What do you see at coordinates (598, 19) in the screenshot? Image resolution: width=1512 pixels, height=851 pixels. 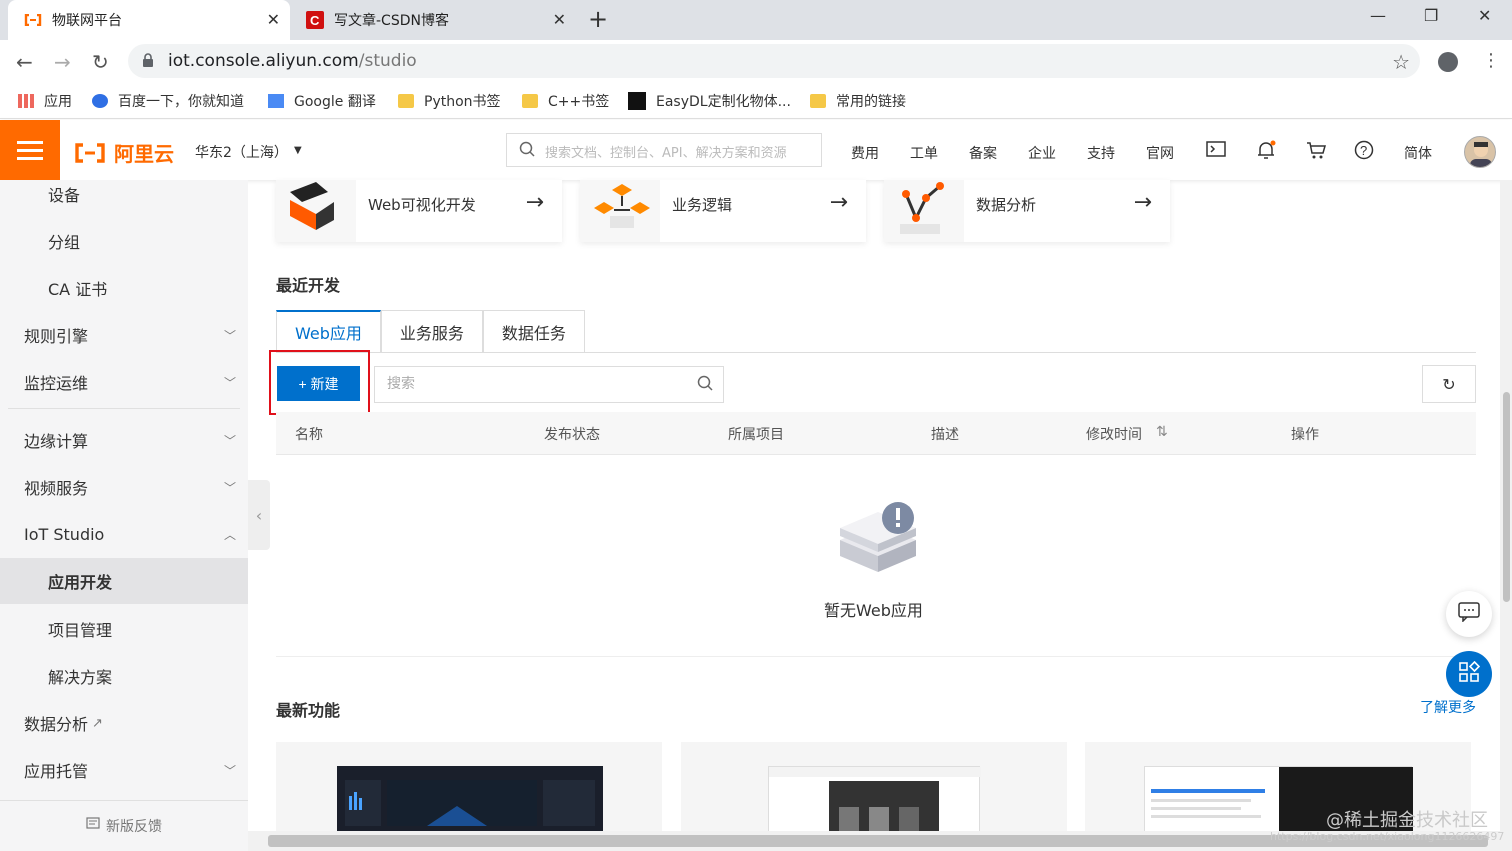 I see `new-tab-icon: +` at bounding box center [598, 19].